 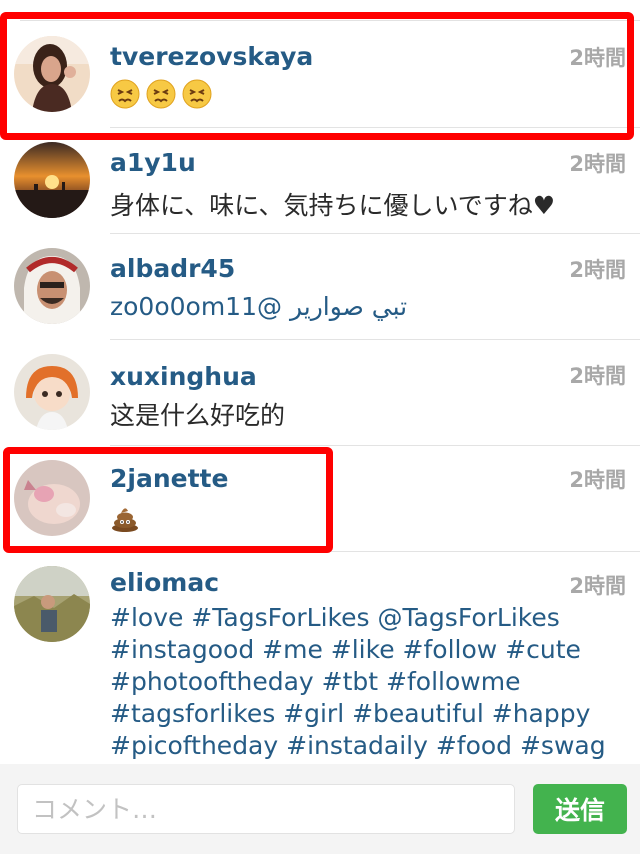 What do you see at coordinates (370, 746) in the screenshot?
I see `hashtag-line: #picoftheday #instadaily #food #swag` at bounding box center [370, 746].